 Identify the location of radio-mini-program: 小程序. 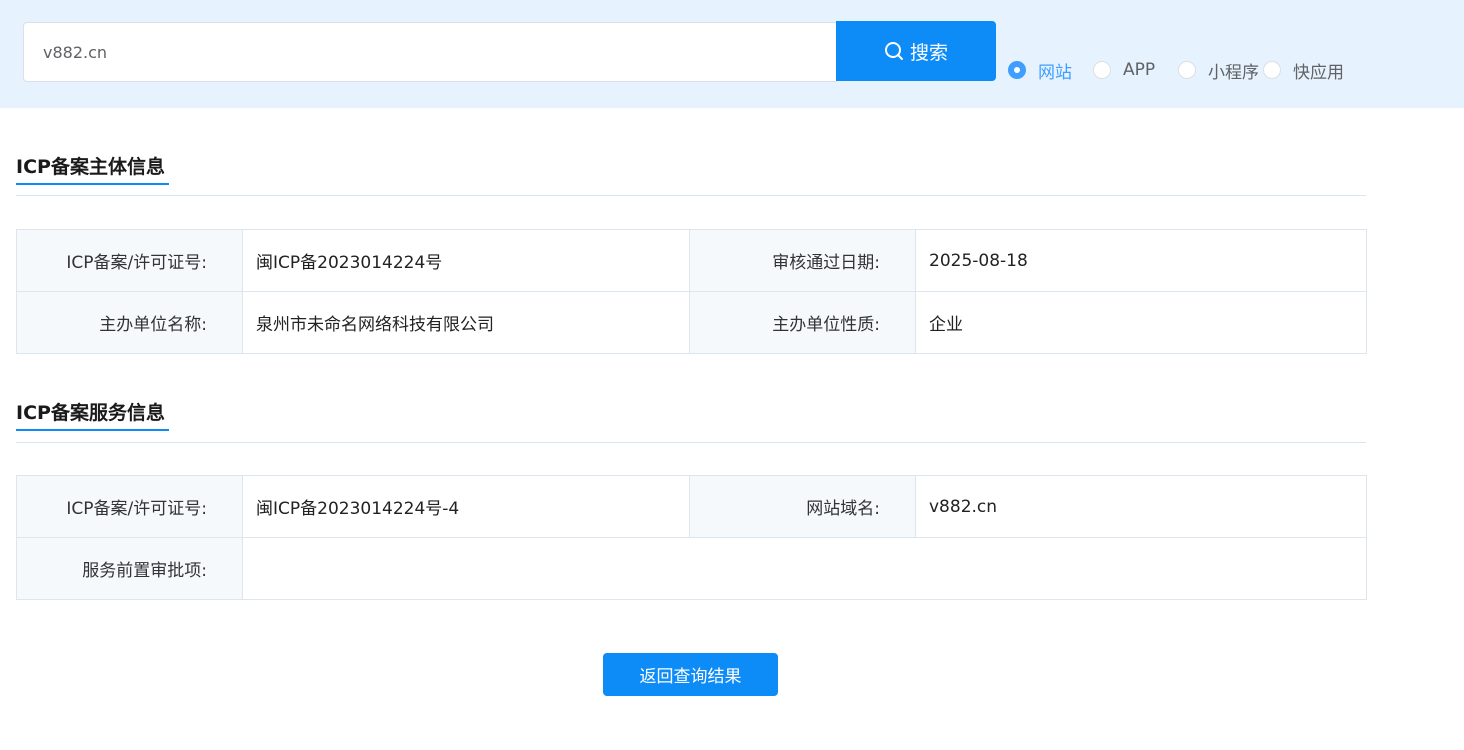
(1218, 71).